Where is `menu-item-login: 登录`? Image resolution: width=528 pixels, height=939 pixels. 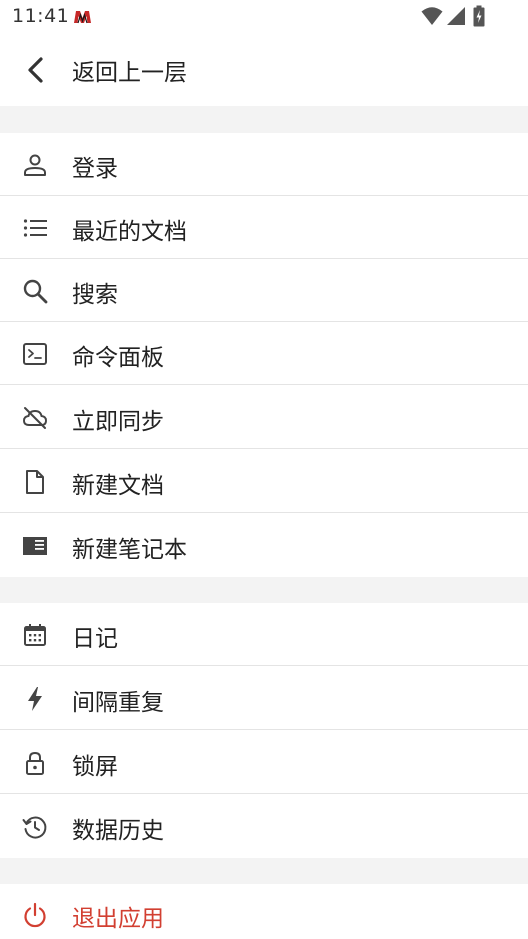
menu-item-login: 登录 is located at coordinates (264, 164).